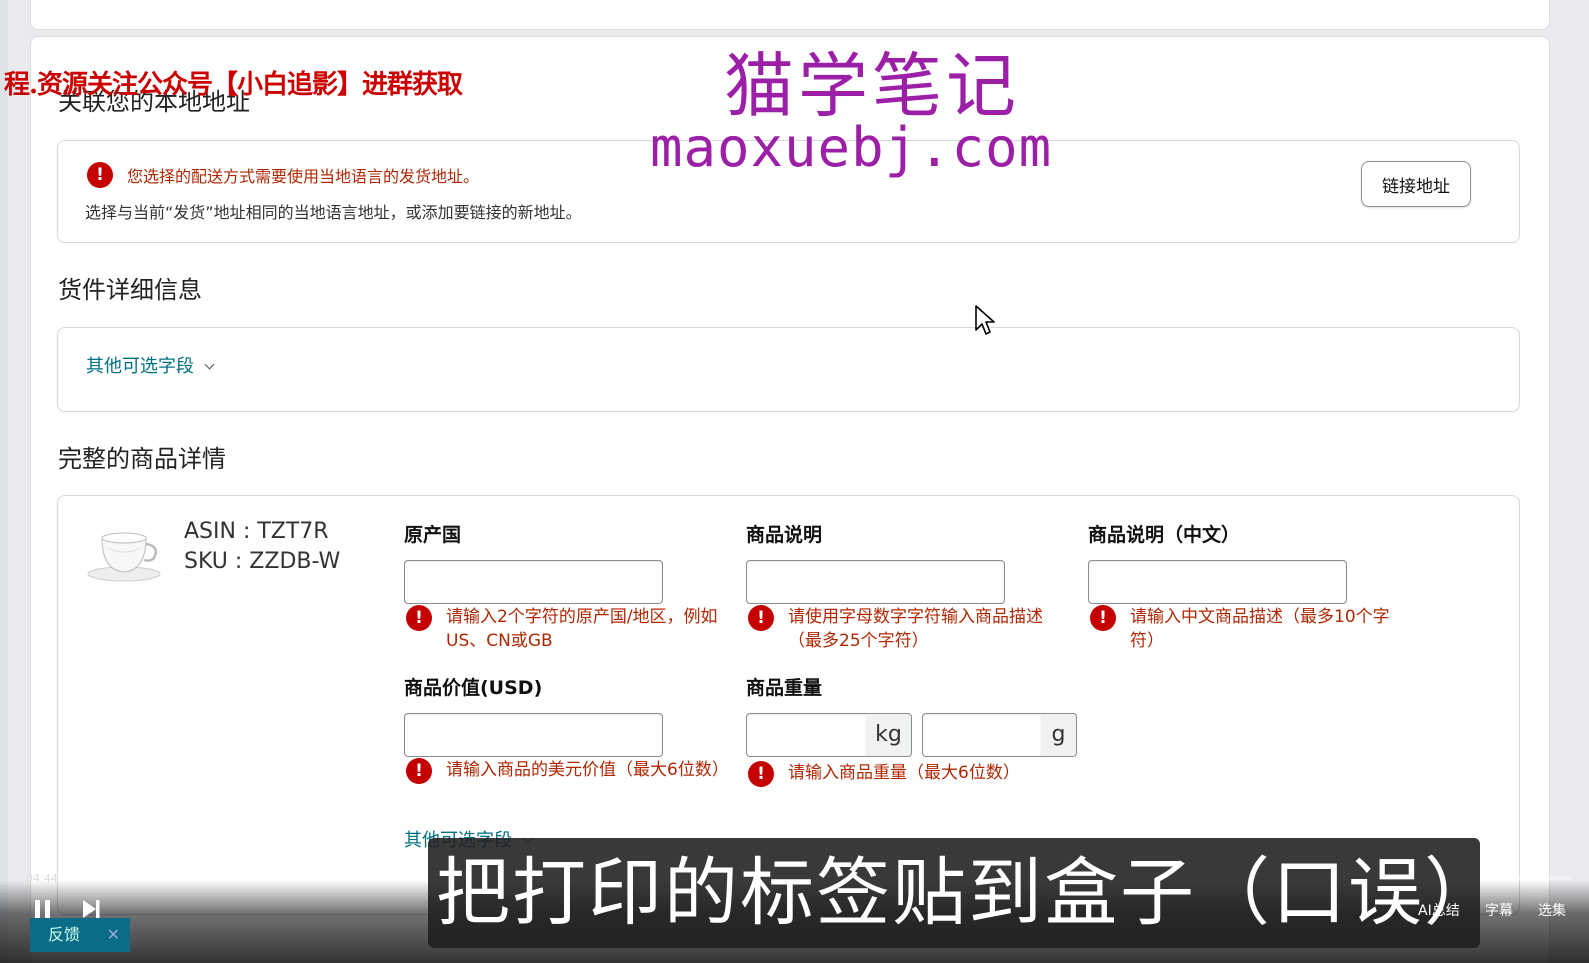  I want to click on product-teacup-image, so click(124, 557).